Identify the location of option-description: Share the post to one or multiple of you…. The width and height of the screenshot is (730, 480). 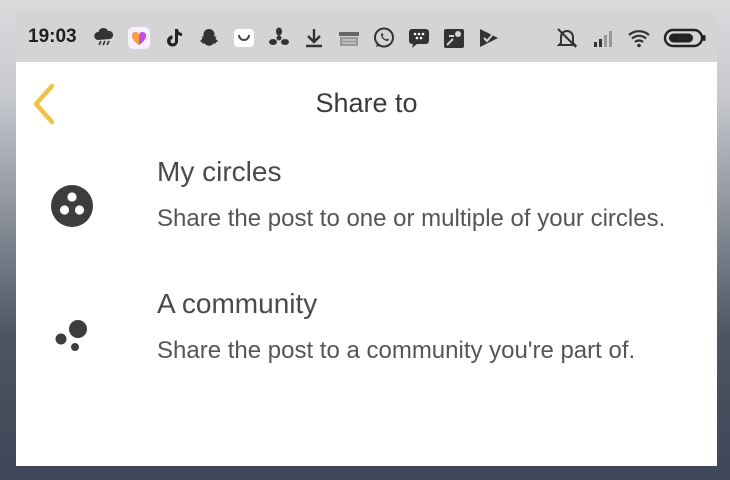
(411, 218).